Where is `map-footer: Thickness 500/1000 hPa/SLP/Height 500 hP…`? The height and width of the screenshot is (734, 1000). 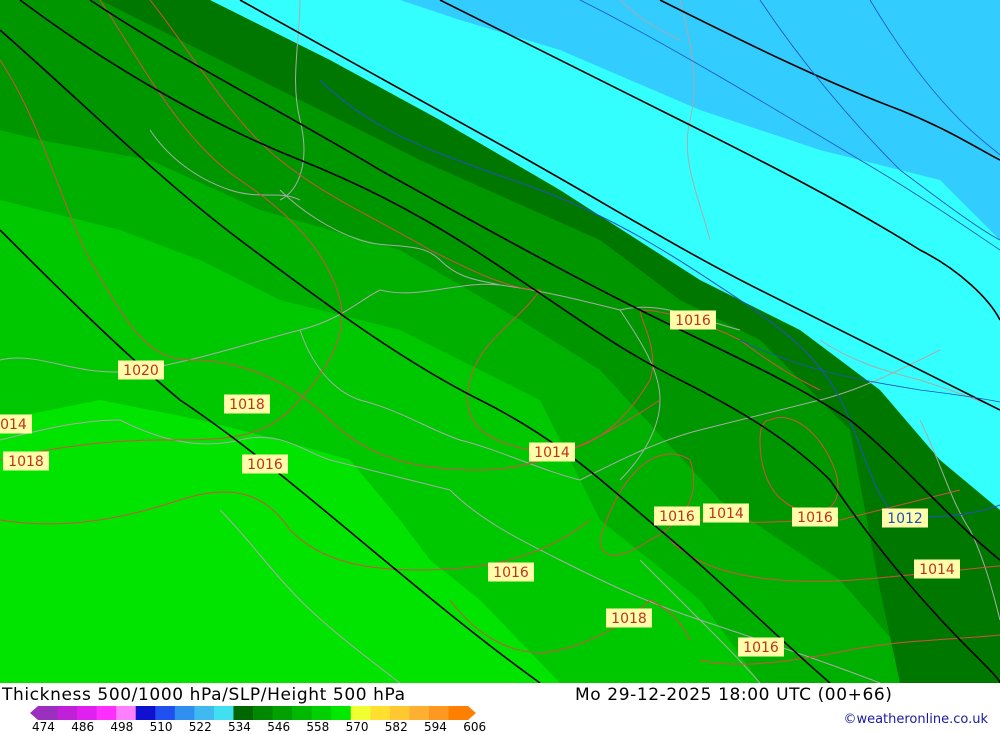 map-footer: Thickness 500/1000 hPa/SLP/Height 500 hP… is located at coordinates (500, 708).